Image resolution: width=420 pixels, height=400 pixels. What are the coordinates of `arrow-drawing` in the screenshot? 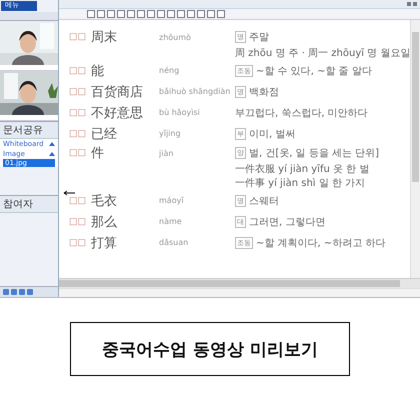 It's located at (69, 193).